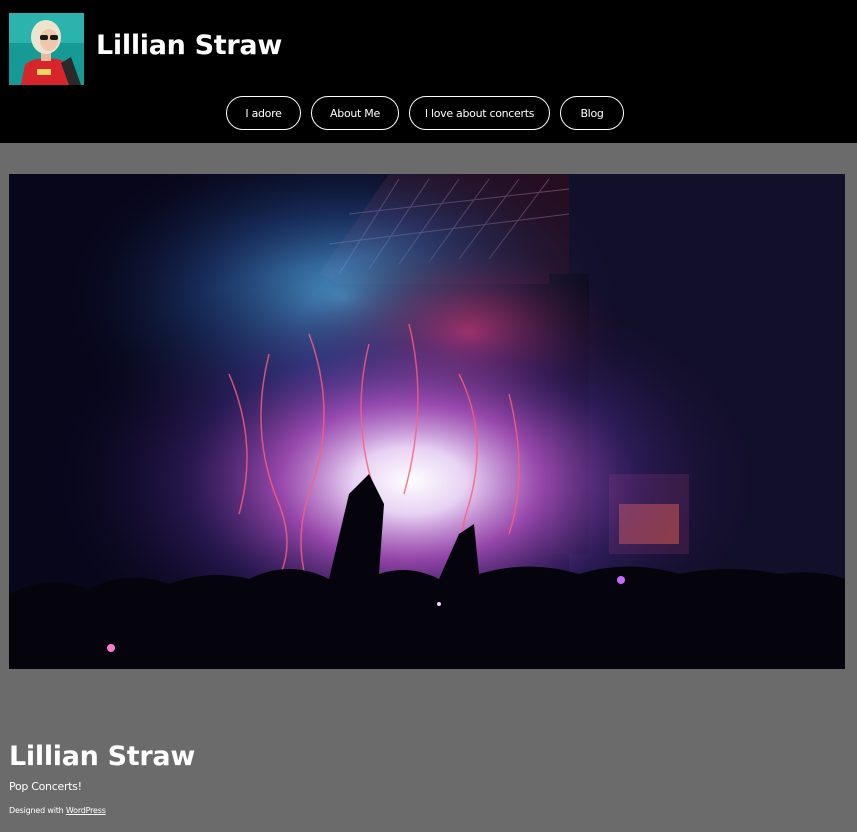  What do you see at coordinates (355, 113) in the screenshot?
I see `nav-item-about-me: About Me` at bounding box center [355, 113].